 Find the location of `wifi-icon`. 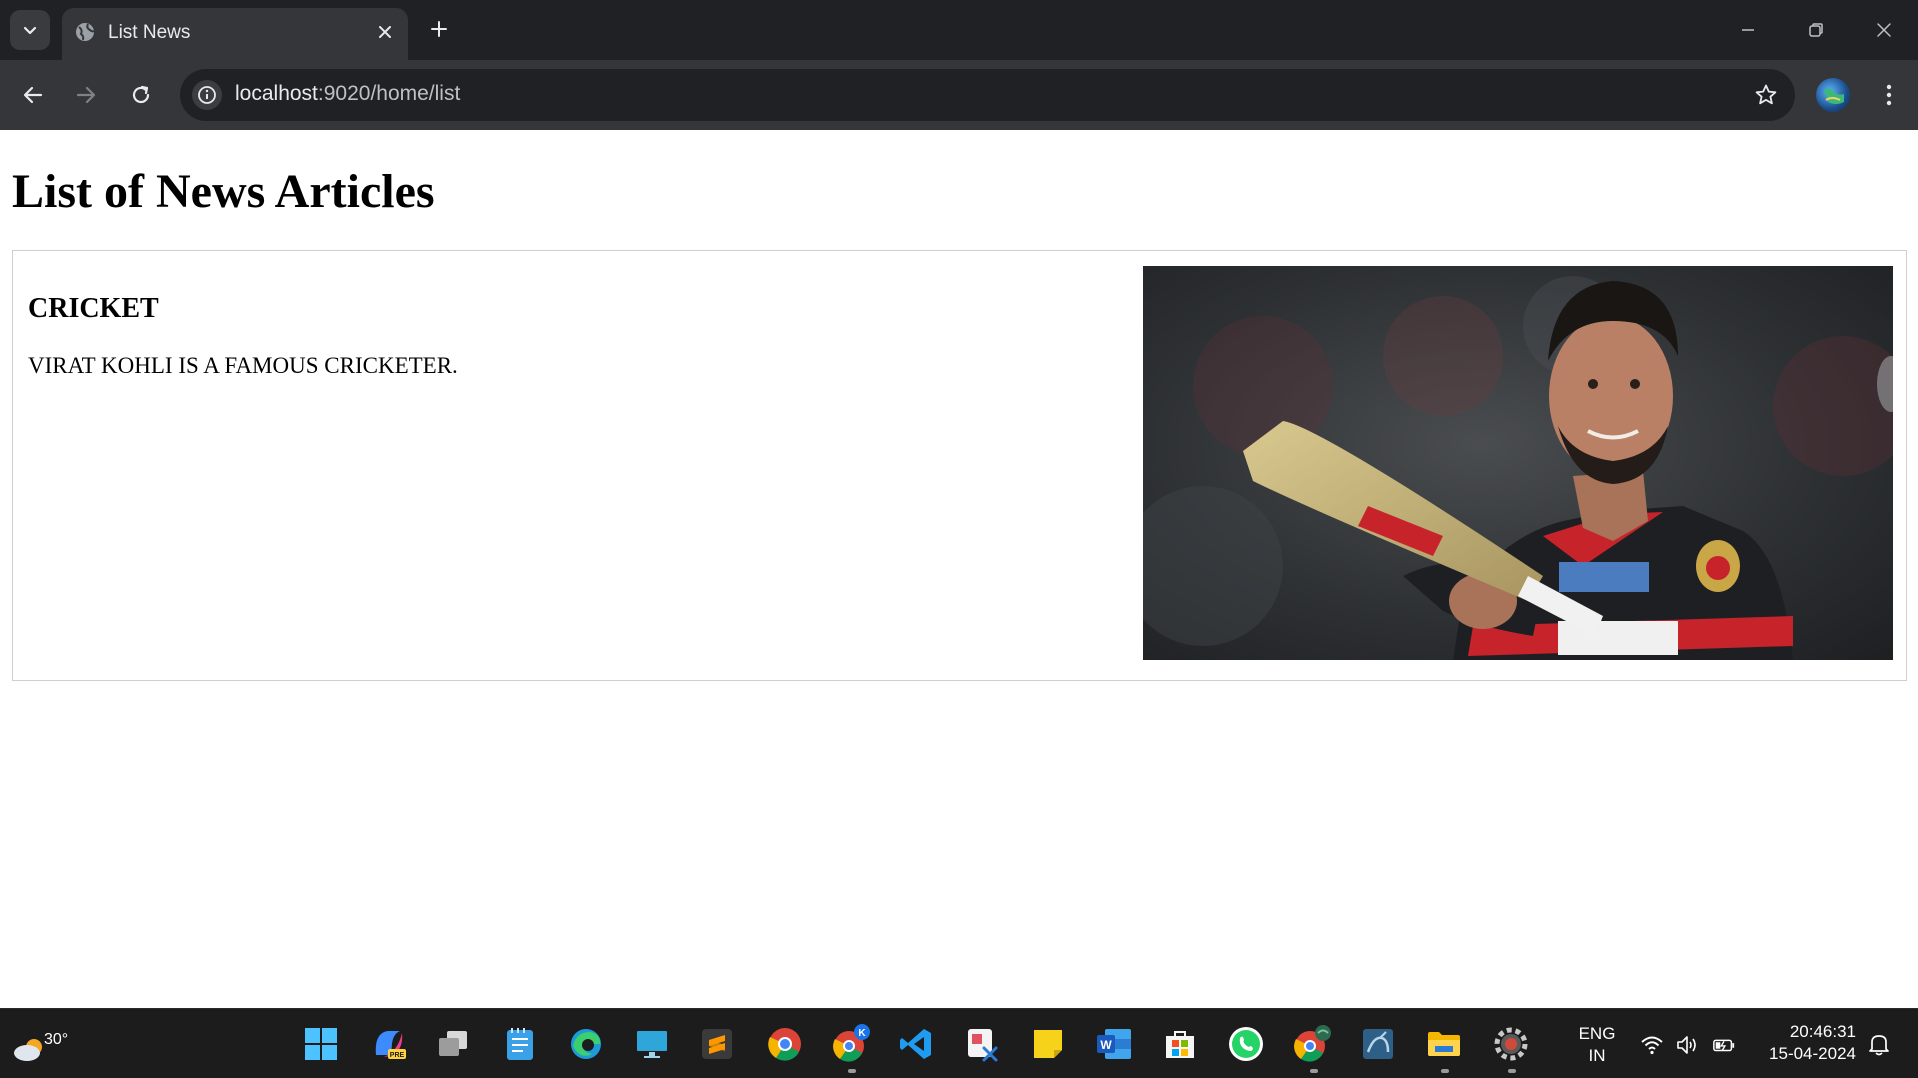

wifi-icon is located at coordinates (1652, 1045).